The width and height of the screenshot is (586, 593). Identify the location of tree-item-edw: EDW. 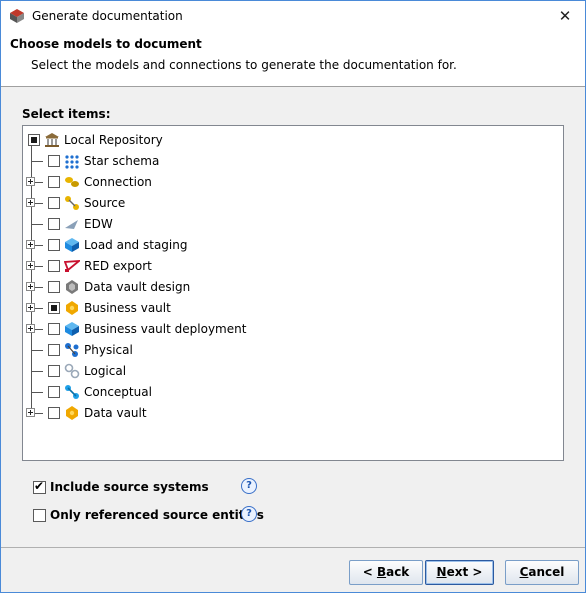
(293, 224).